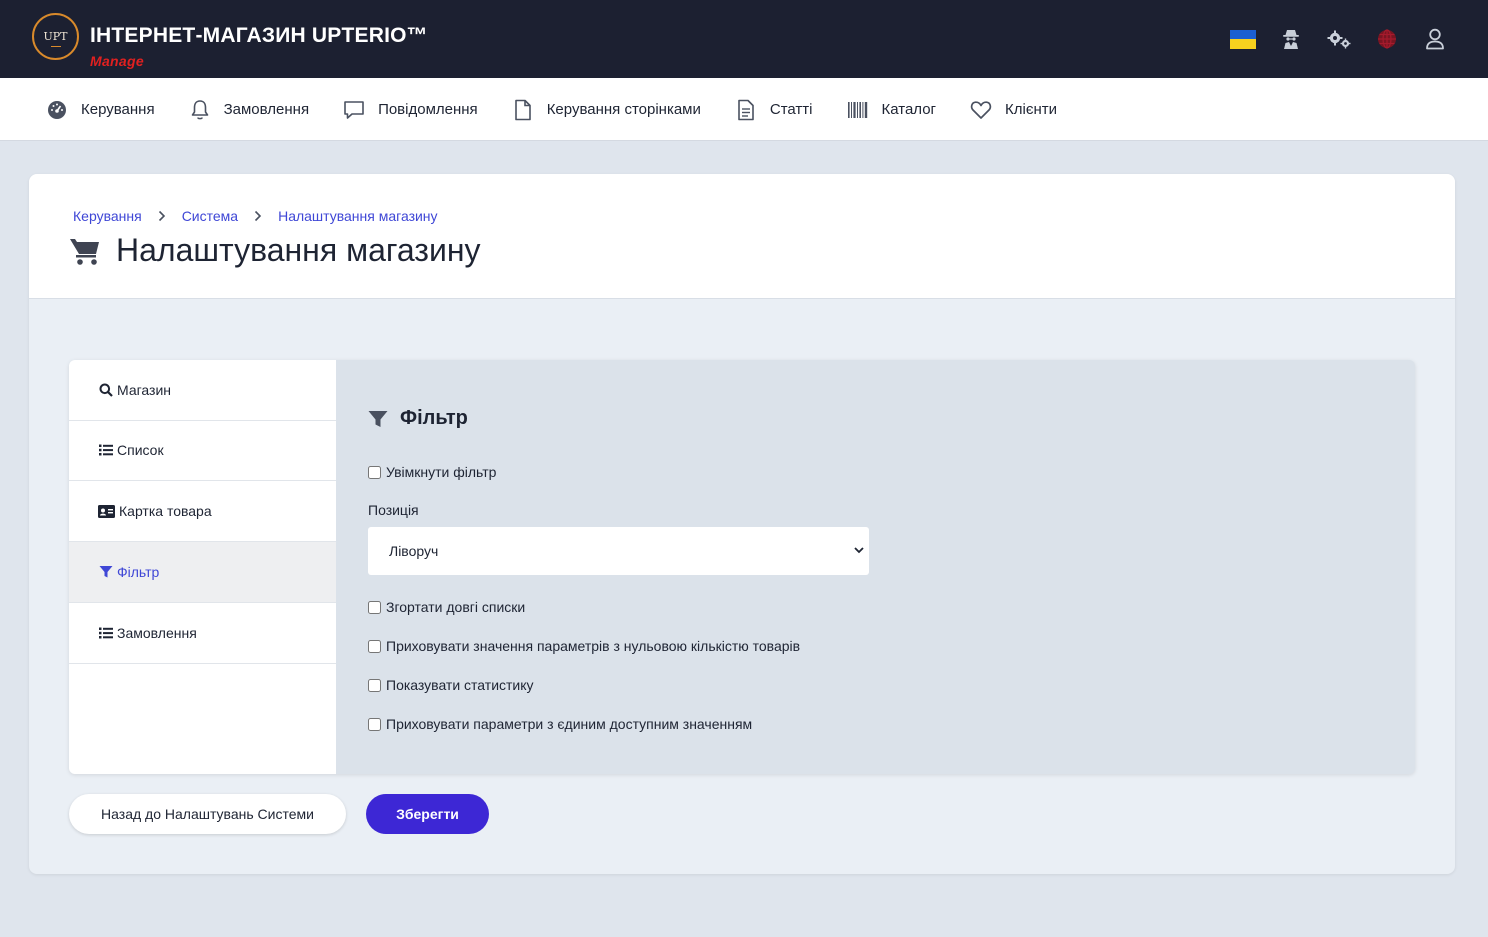 This screenshot has width=1488, height=937. I want to click on position-label: Позиція, so click(393, 510).